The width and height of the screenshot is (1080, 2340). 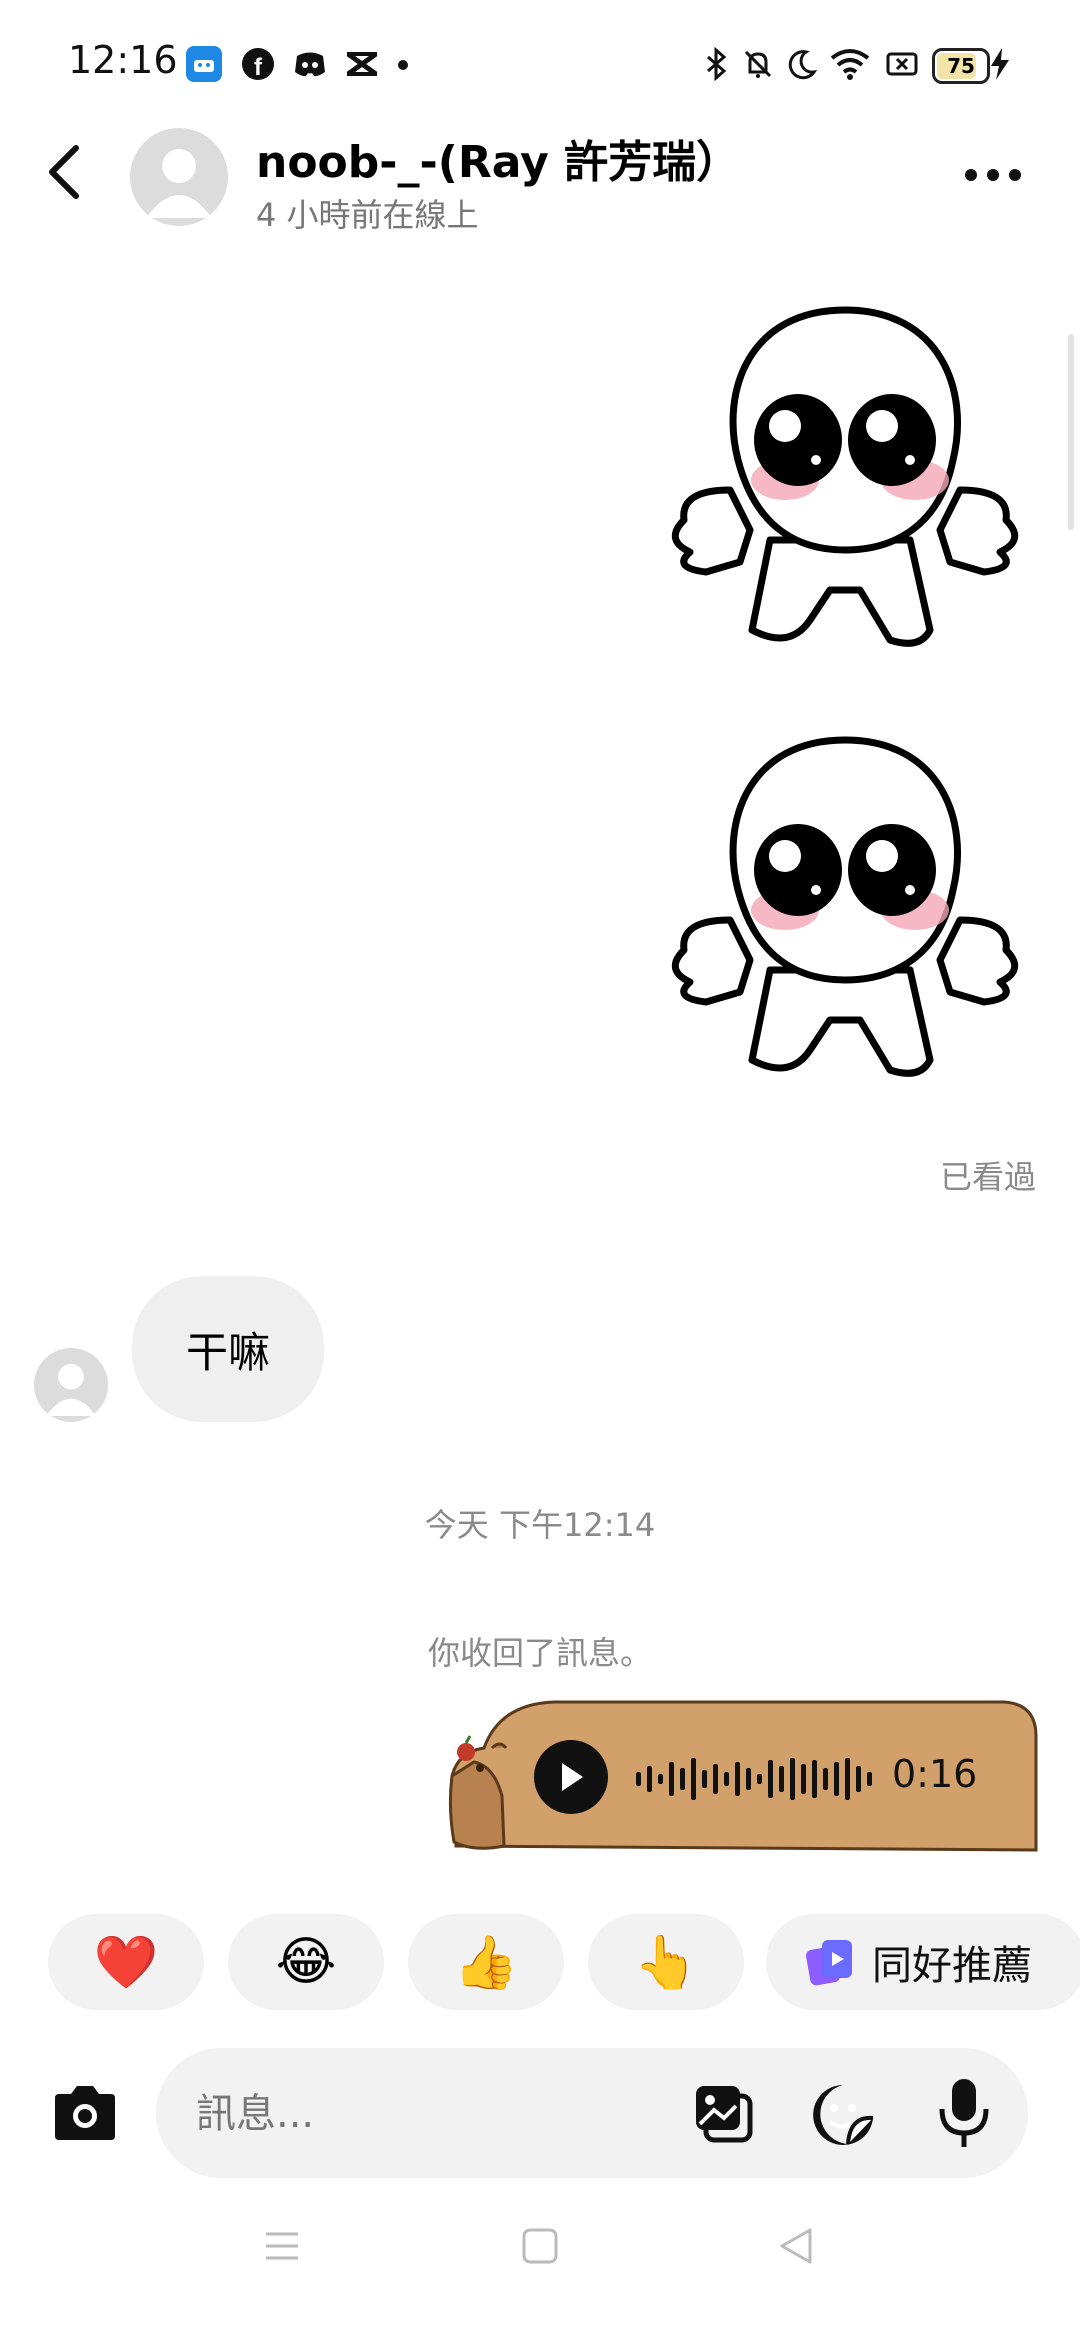 I want to click on date-separator: 今天 下午12:14, so click(x=540, y=1525).